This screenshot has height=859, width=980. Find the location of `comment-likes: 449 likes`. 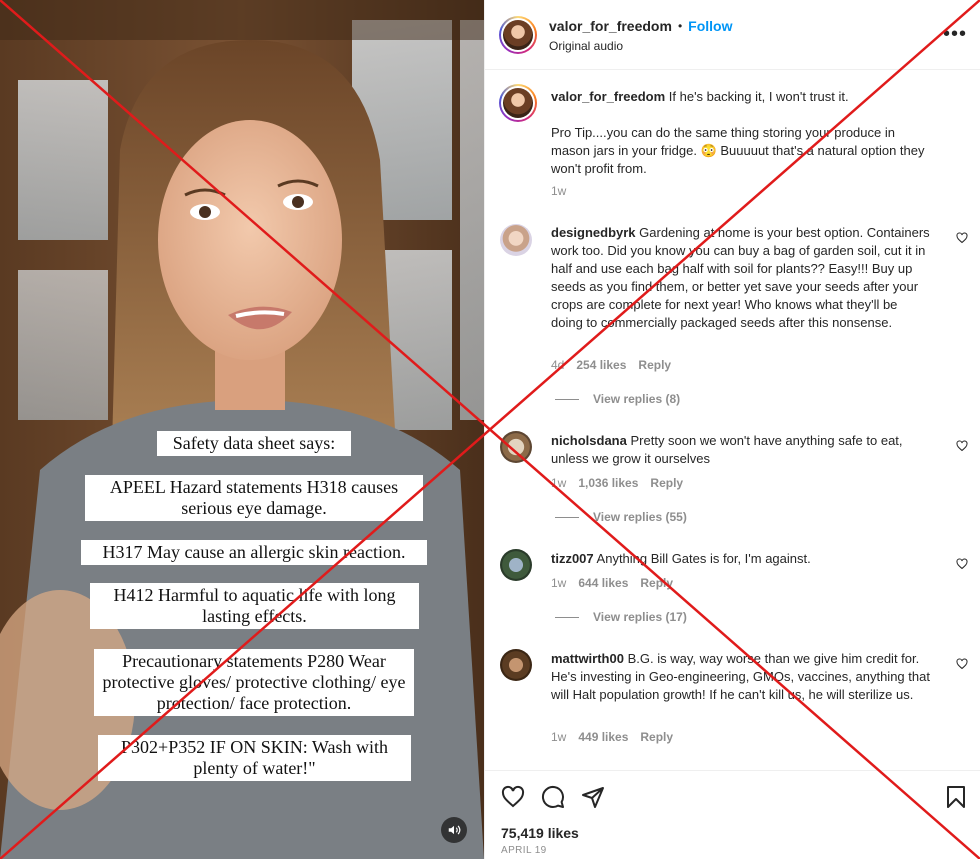

comment-likes: 449 likes is located at coordinates (603, 737).